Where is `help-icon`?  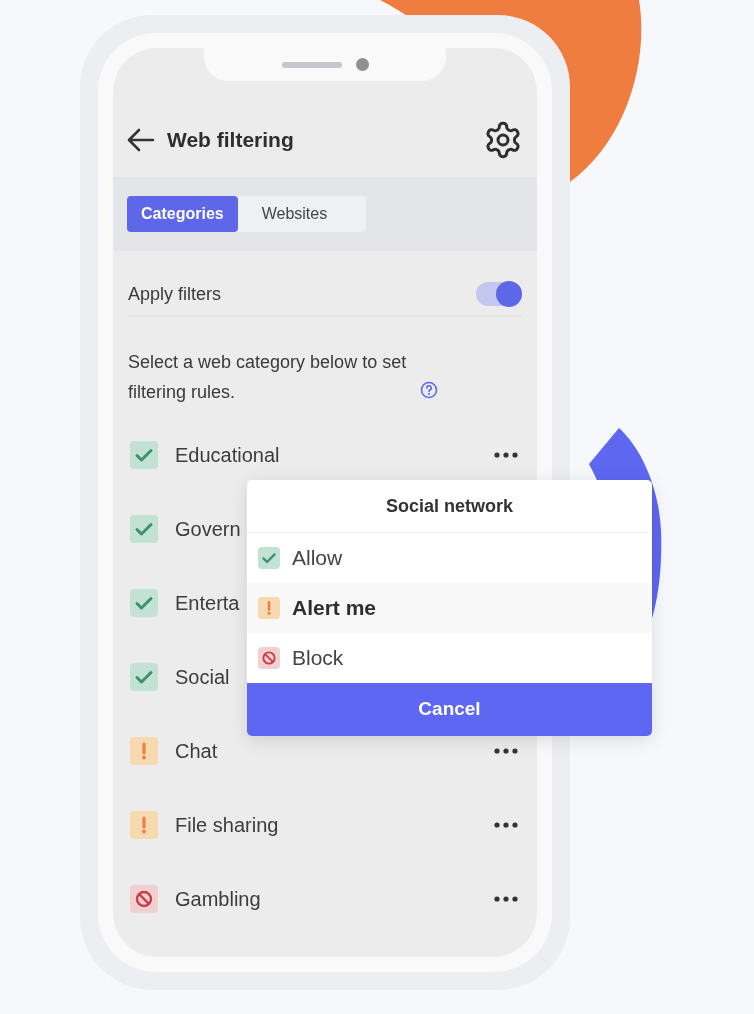 help-icon is located at coordinates (429, 390).